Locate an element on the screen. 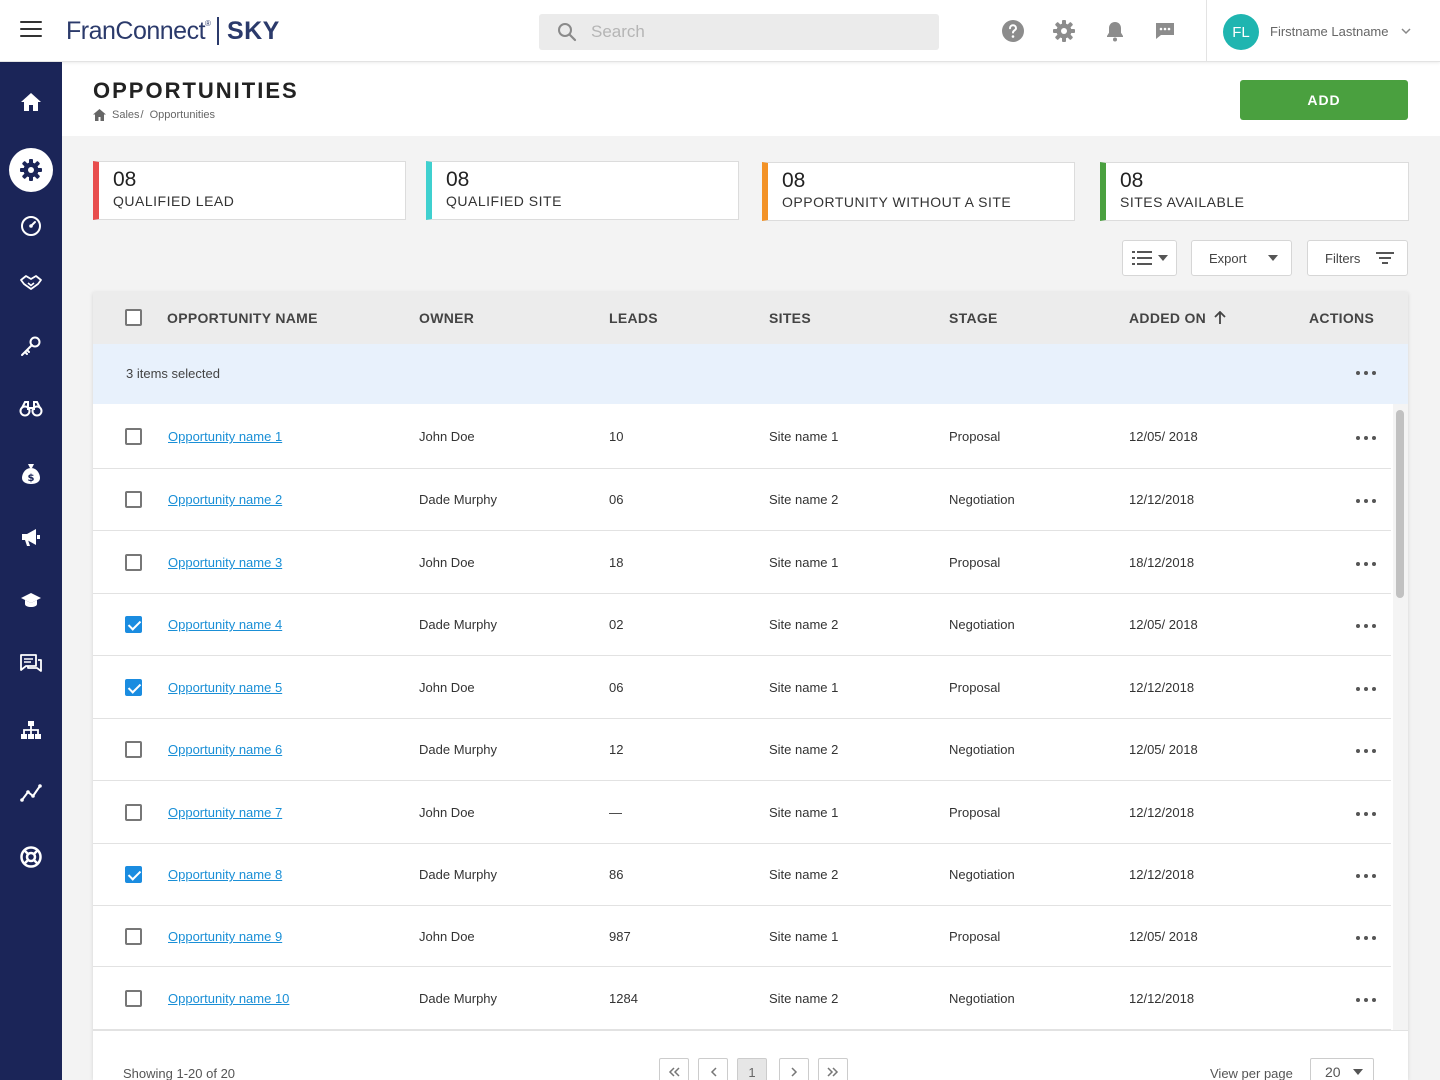 The image size is (1440, 1080). opportunity-name-link: Opportunity name 6 is located at coordinates (225, 749).